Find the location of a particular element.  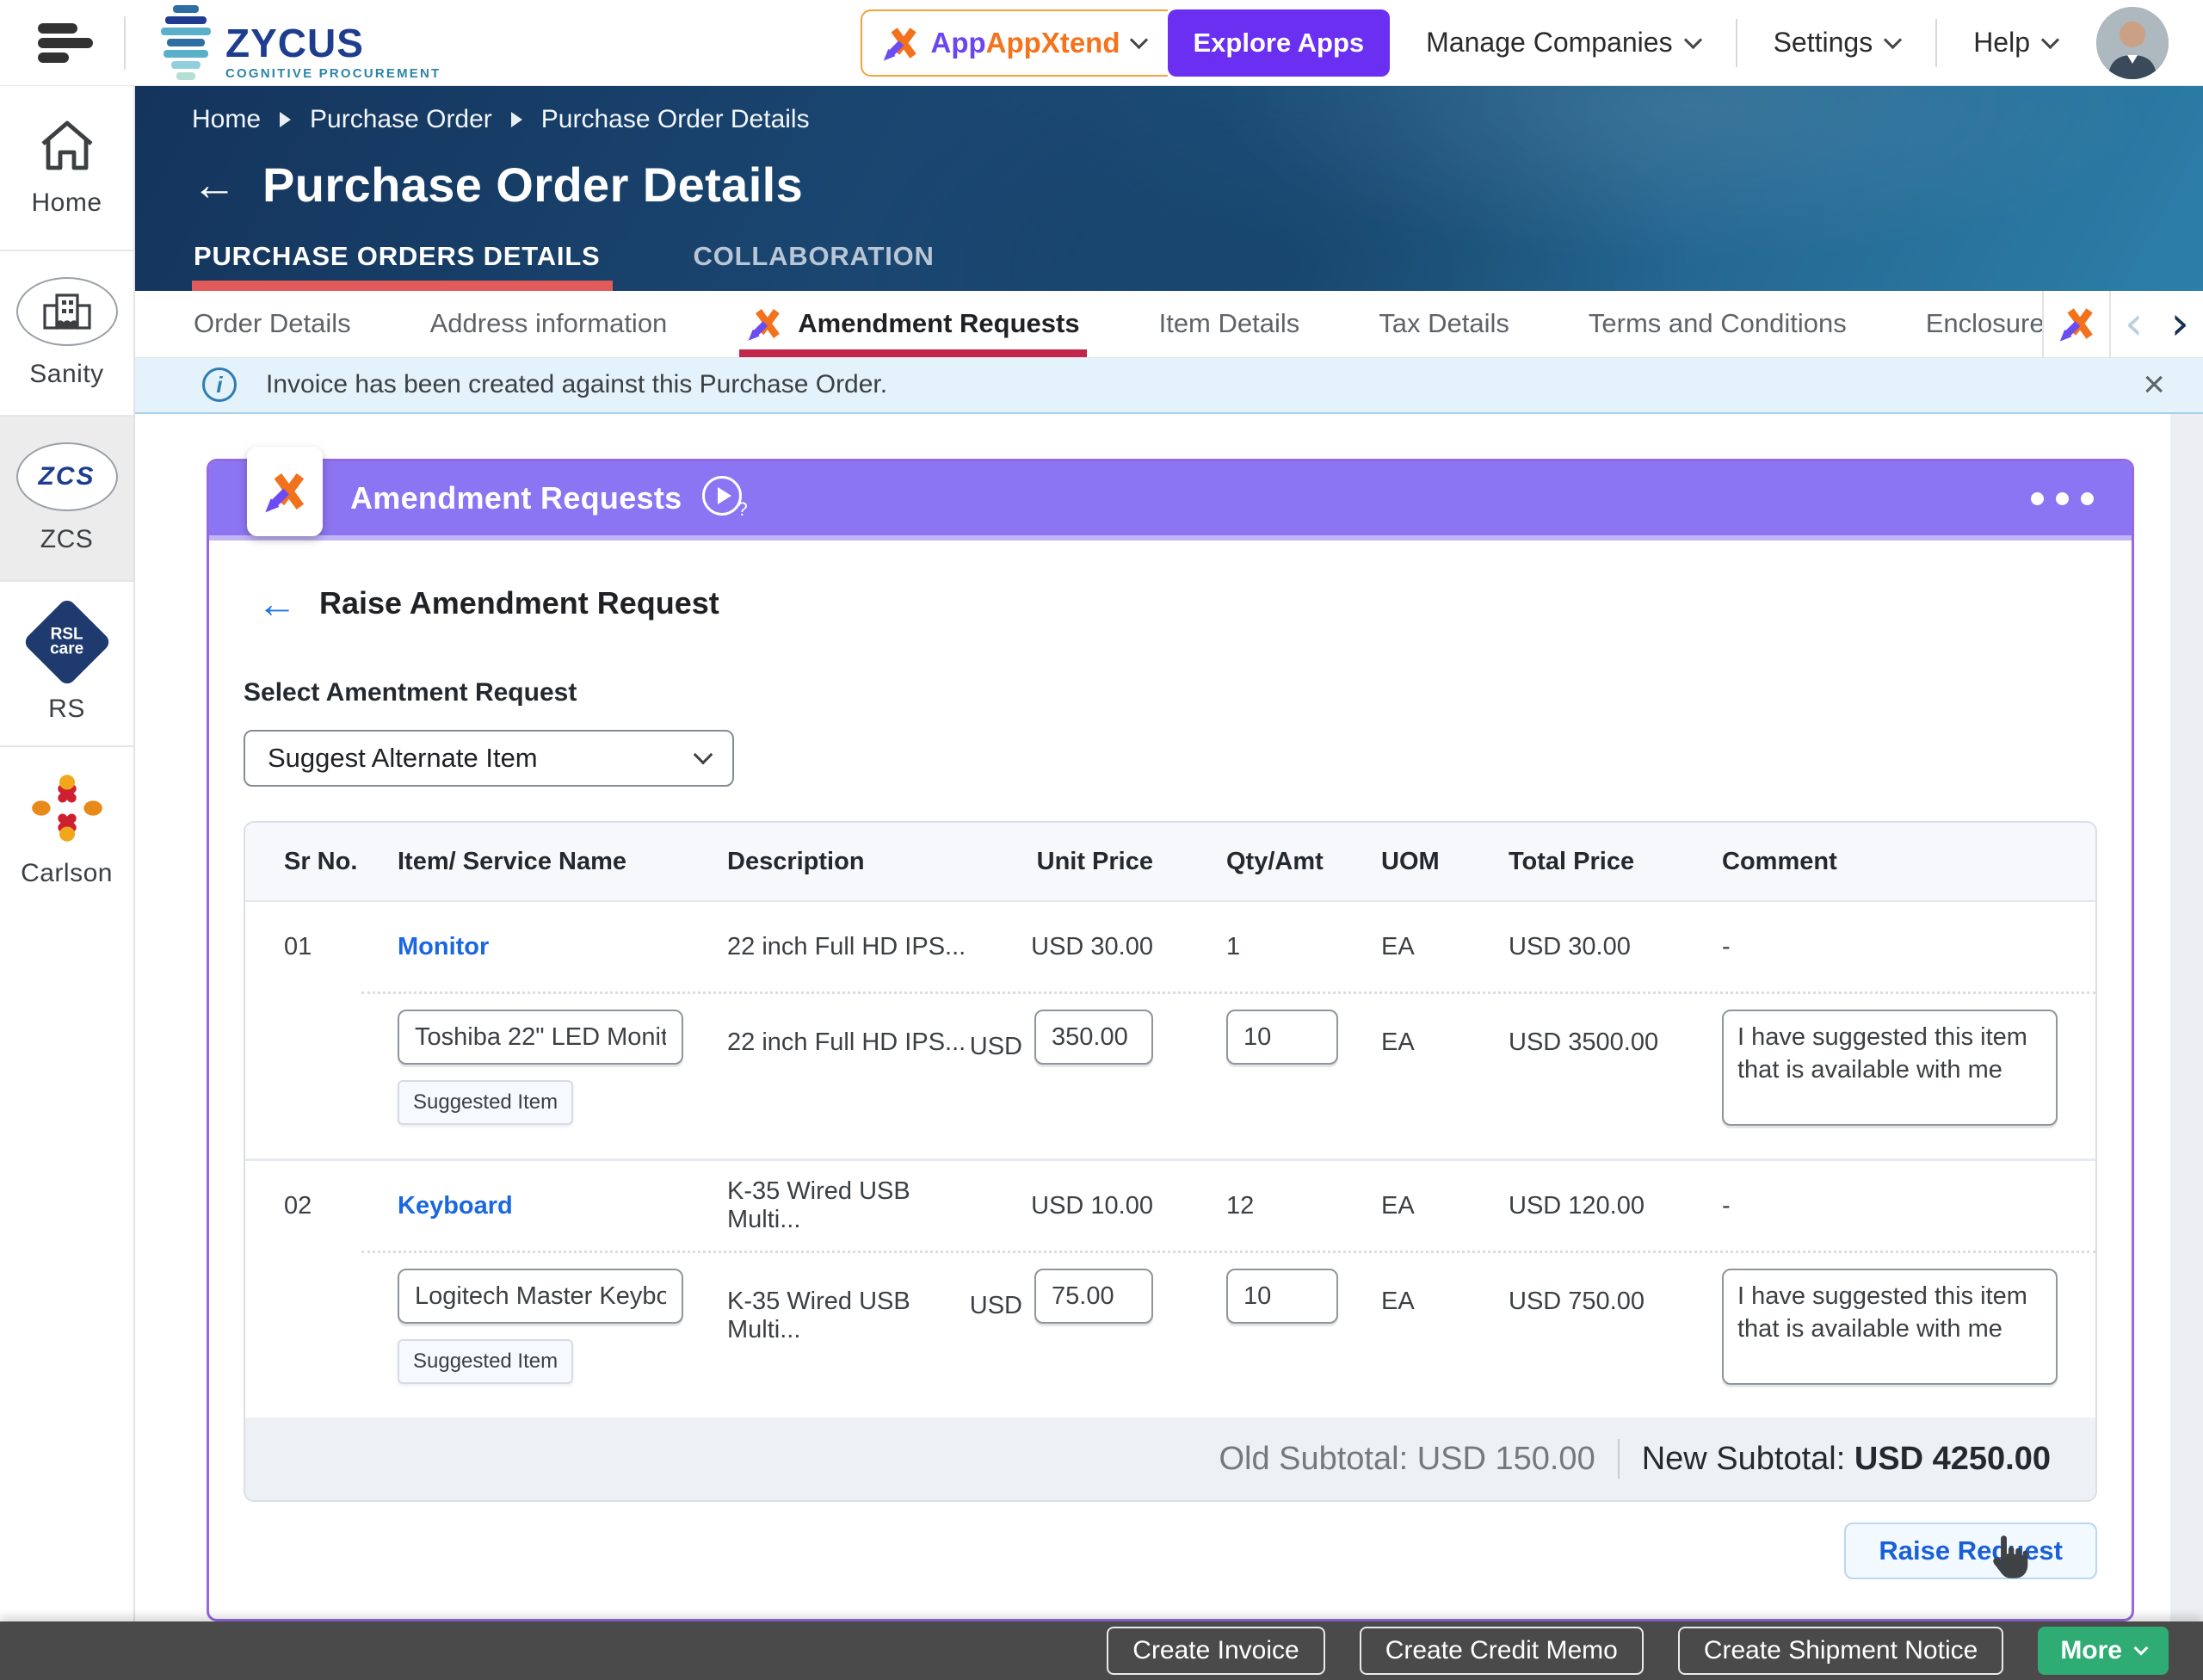

tab-purchase-orders-details: PURCHASE ORDERS DETAILS is located at coordinates (403, 266).